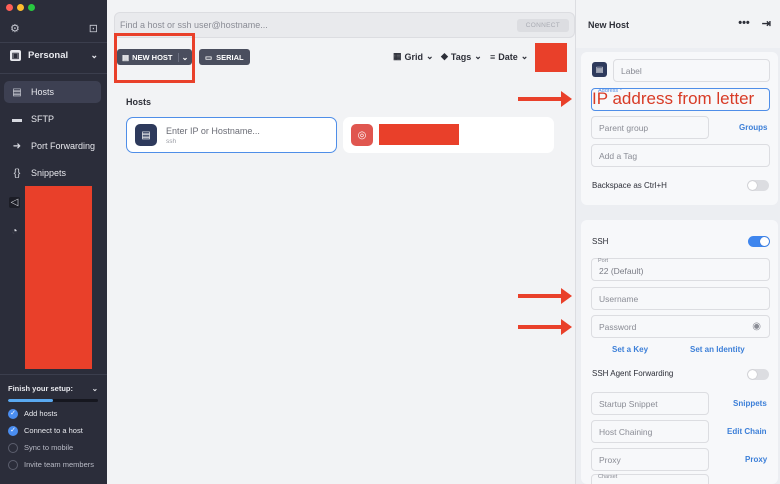 The image size is (780, 484). I want to click on ssh-toggle, so click(759, 241).